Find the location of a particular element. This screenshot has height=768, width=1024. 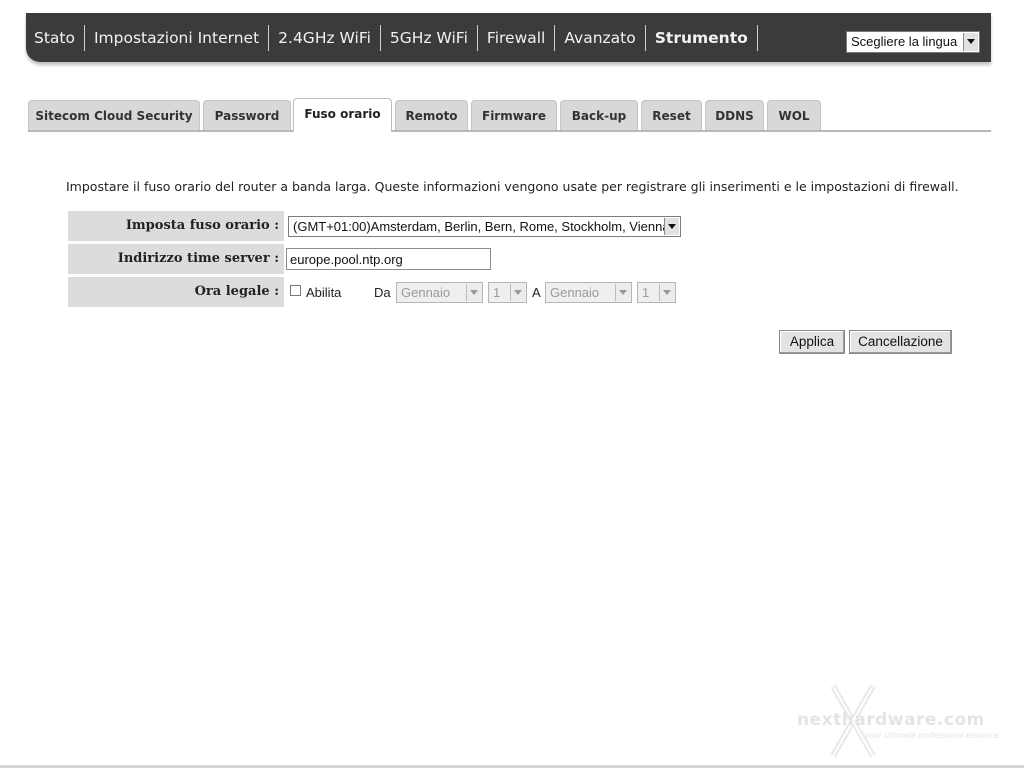

nav-item-strumento: Strumento is located at coordinates (702, 37).